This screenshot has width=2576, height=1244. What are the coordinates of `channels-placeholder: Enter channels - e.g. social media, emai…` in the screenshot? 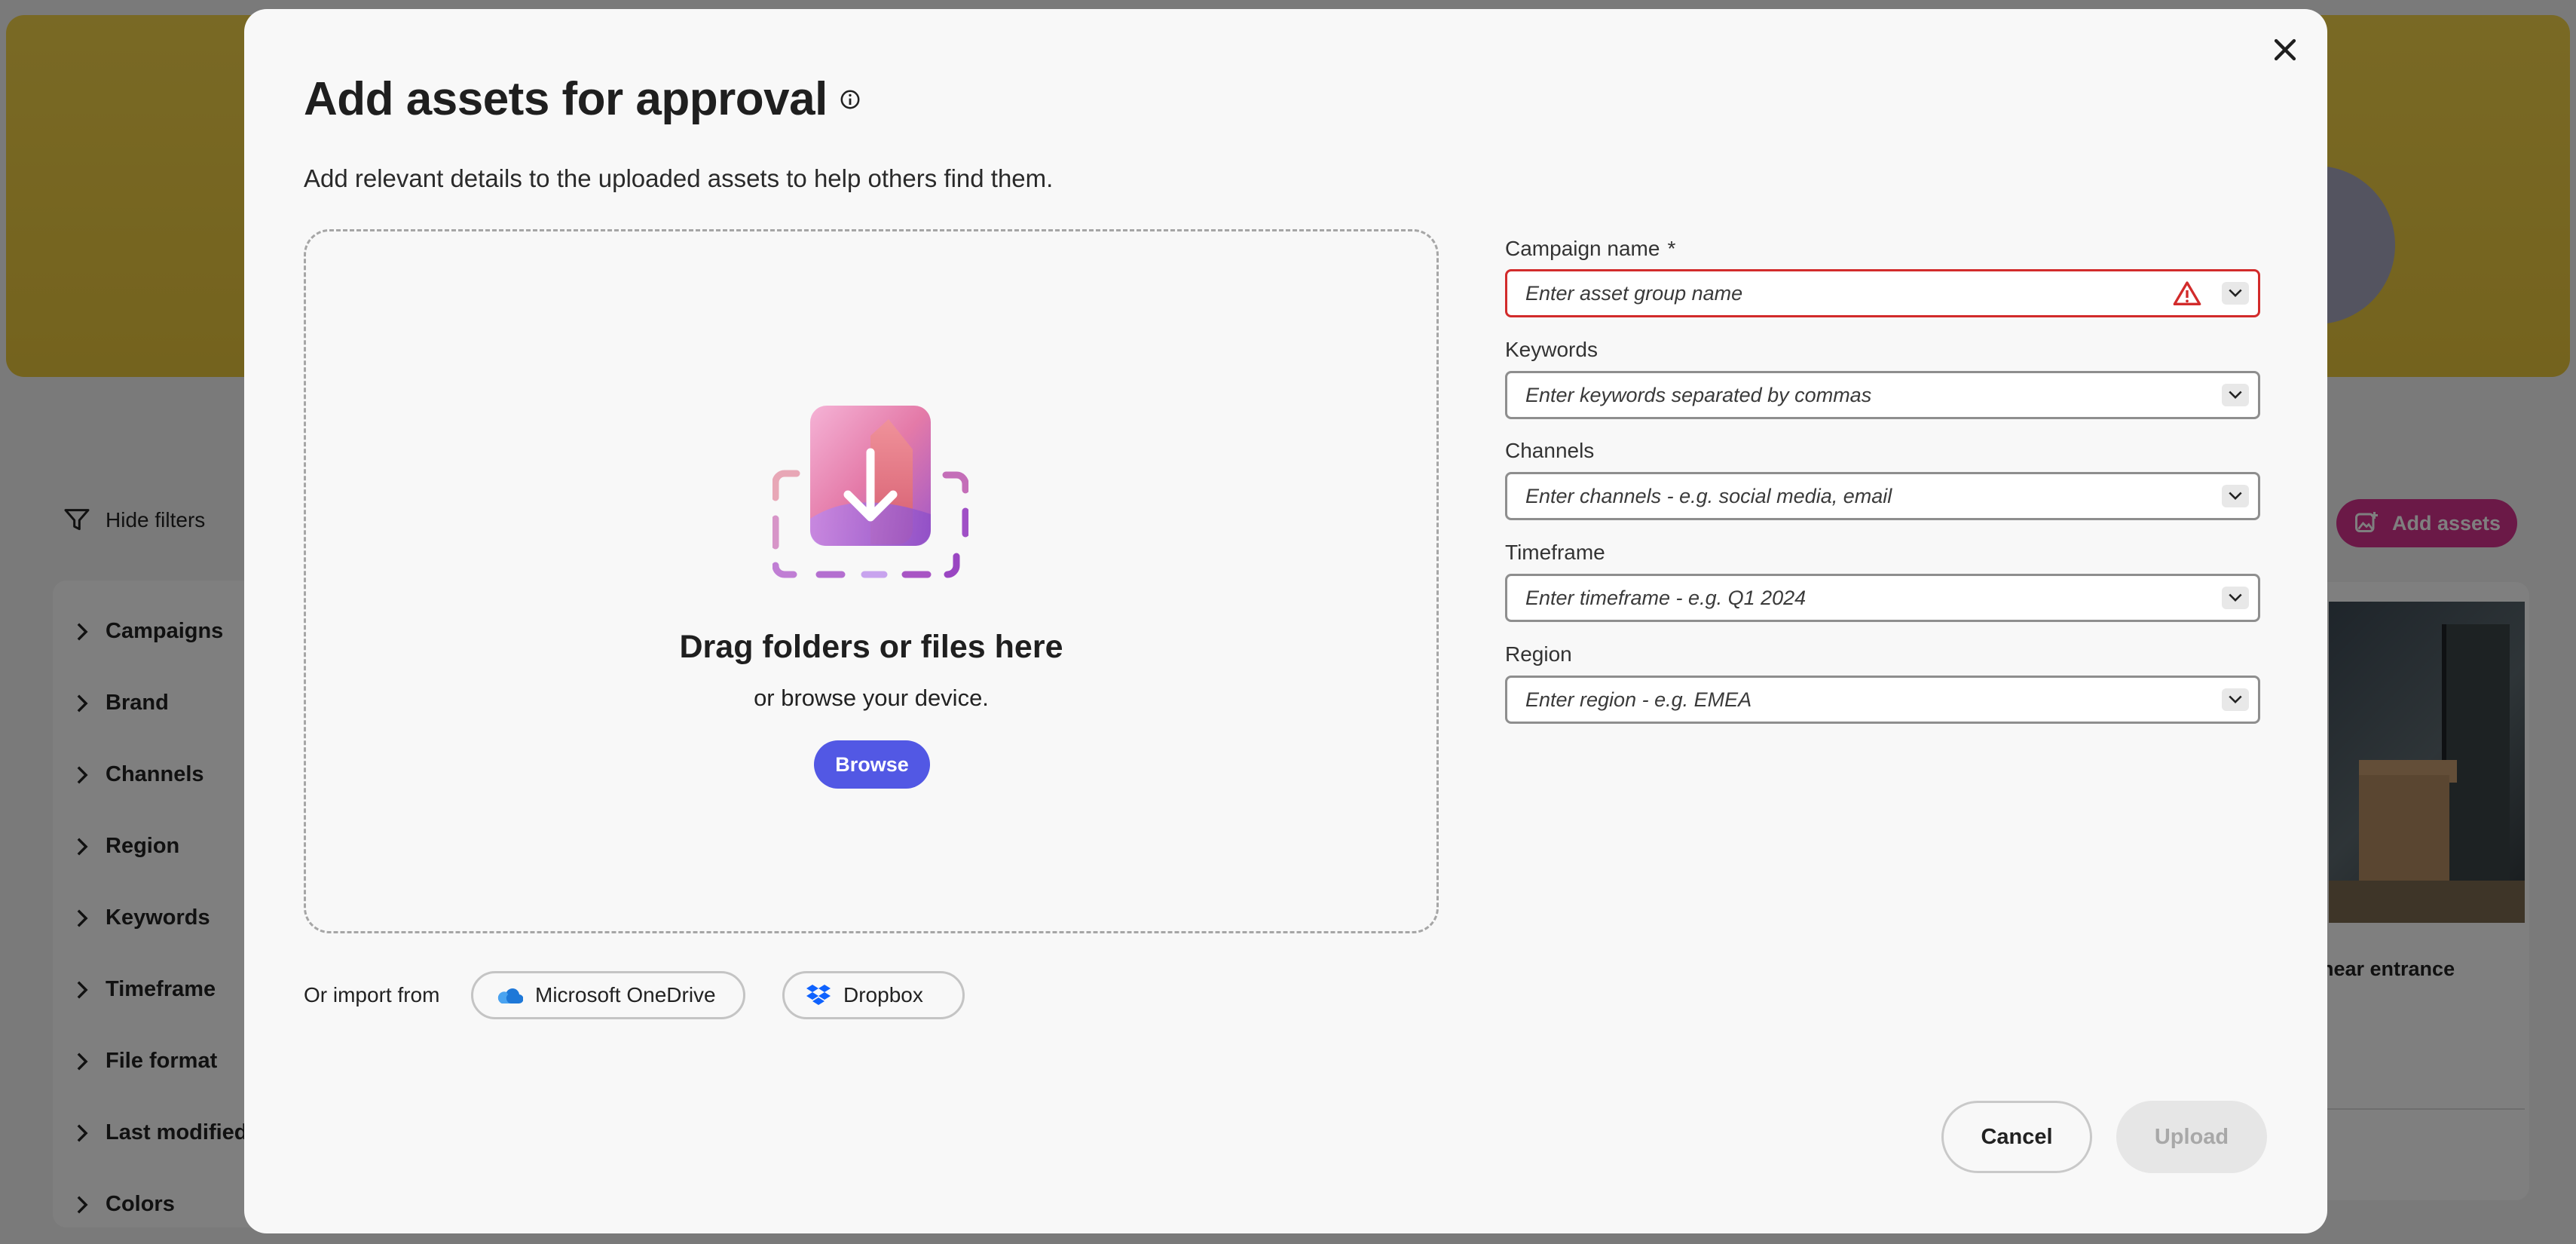 It's located at (1709, 495).